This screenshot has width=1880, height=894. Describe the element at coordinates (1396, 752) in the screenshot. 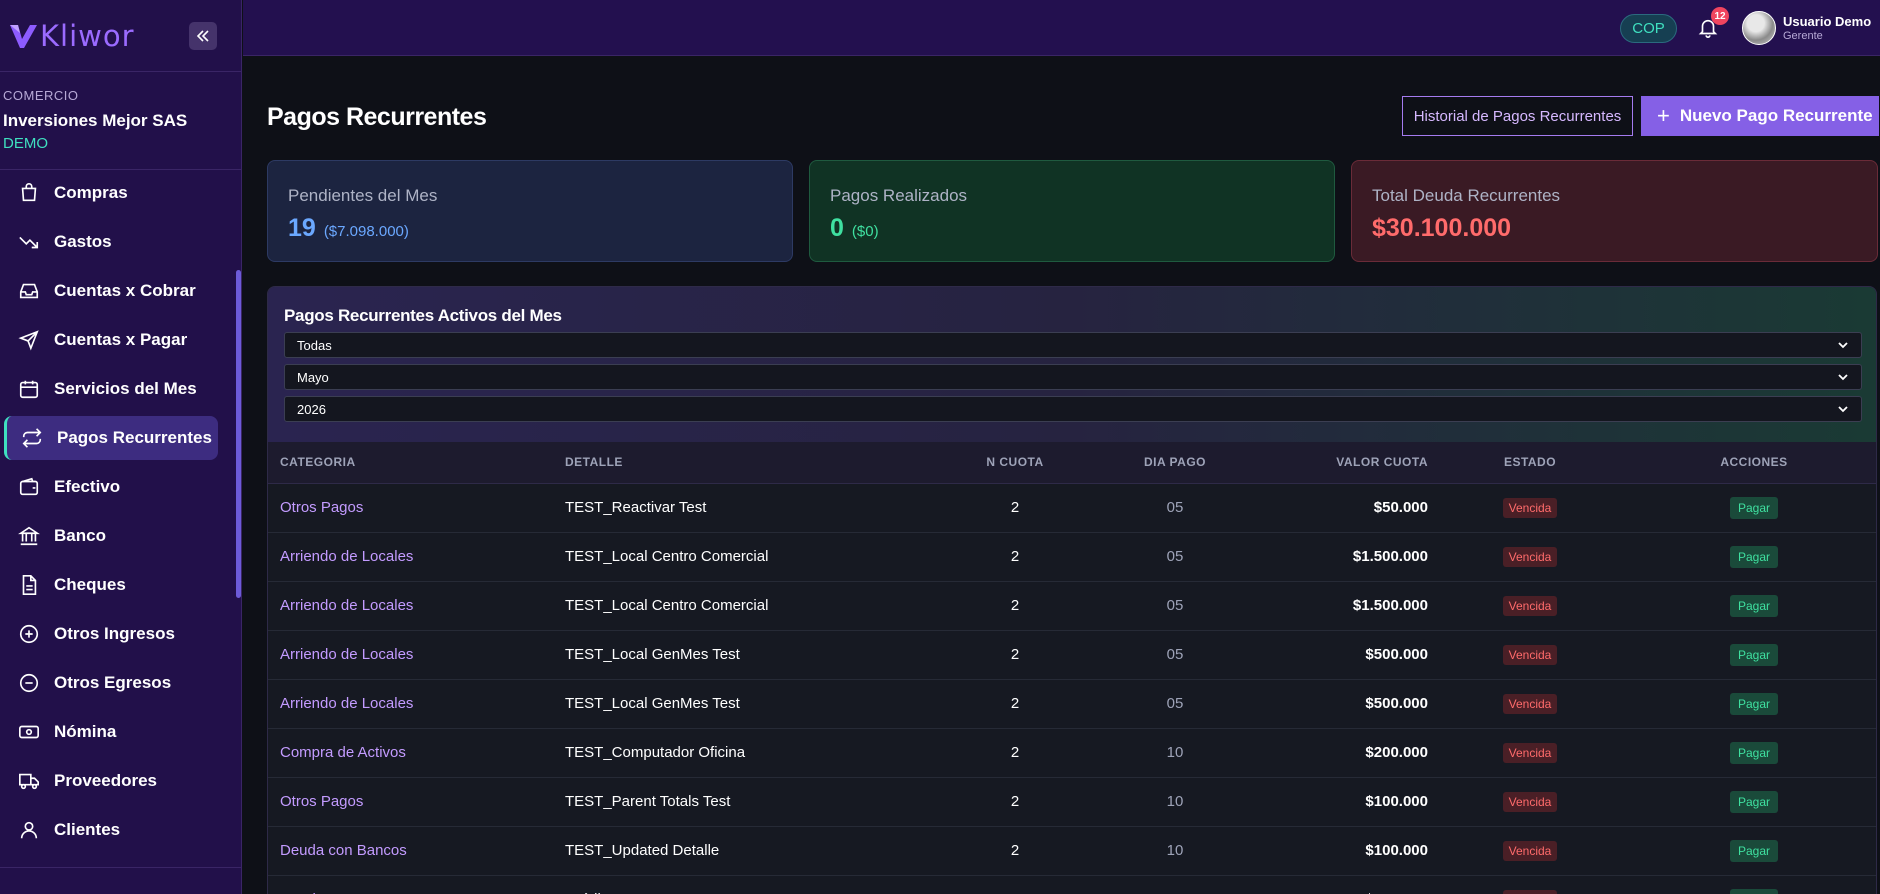

I see `cell-valor: $200.000` at that location.